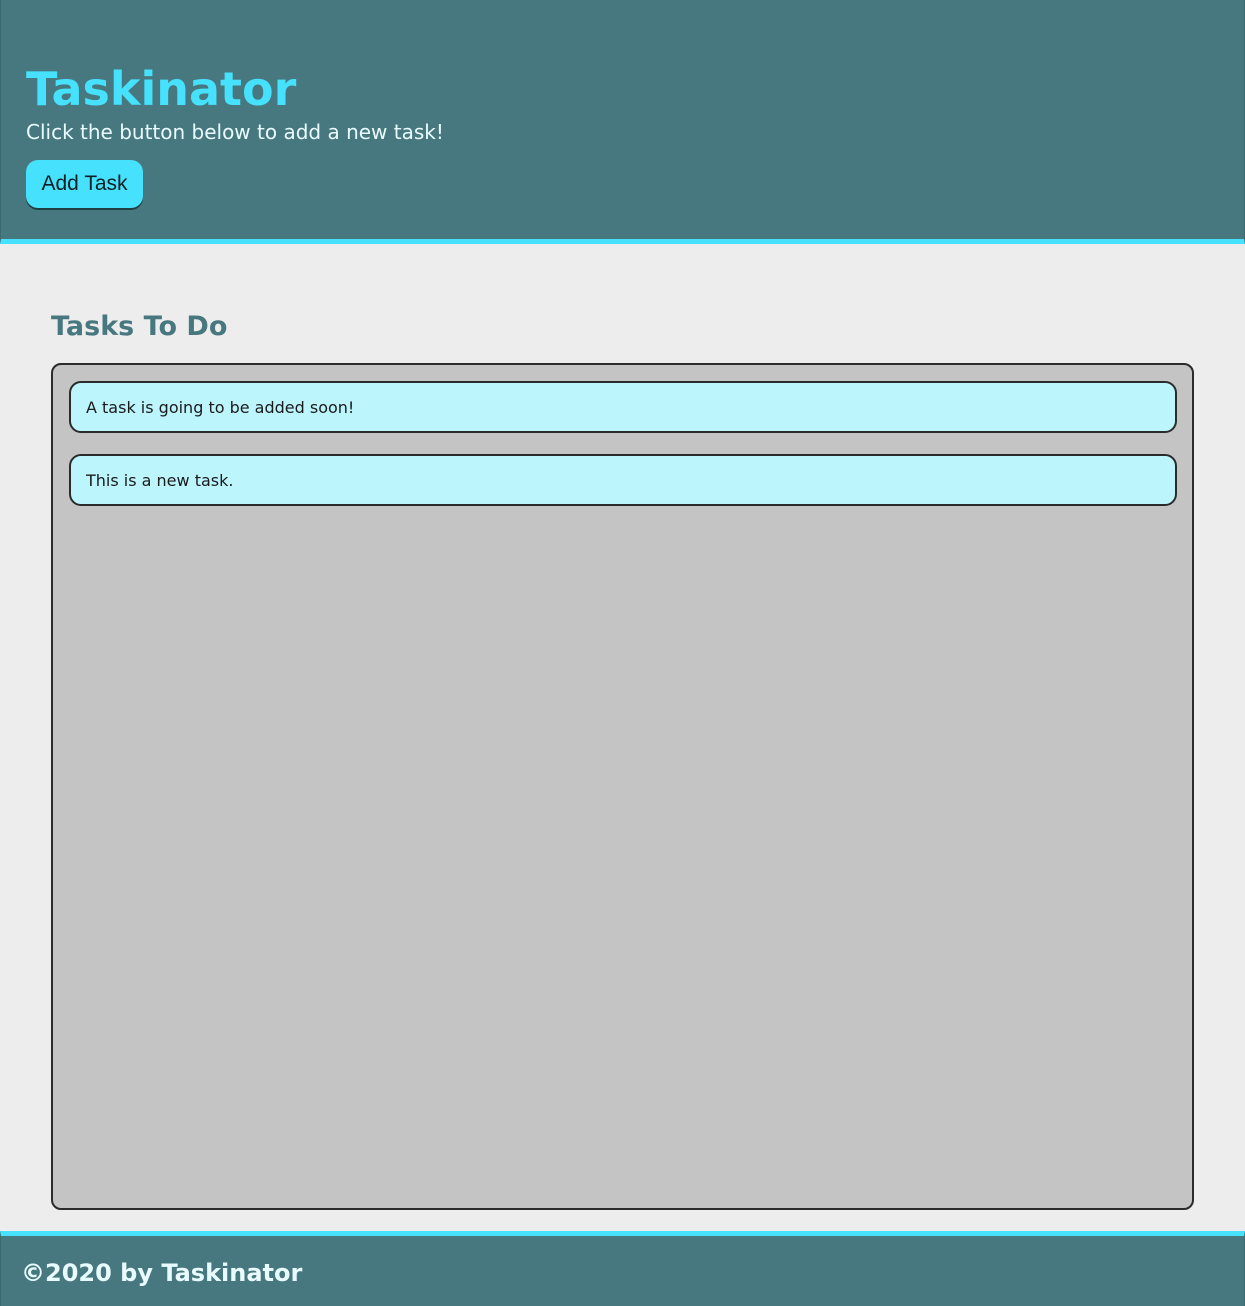 This screenshot has height=1306, width=1245. Describe the element at coordinates (161, 89) in the screenshot. I see `app-title: Taskinator` at that location.